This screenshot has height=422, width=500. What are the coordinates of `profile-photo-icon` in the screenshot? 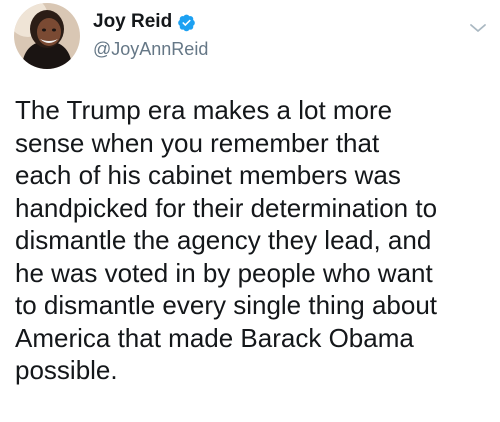 It's located at (47, 36).